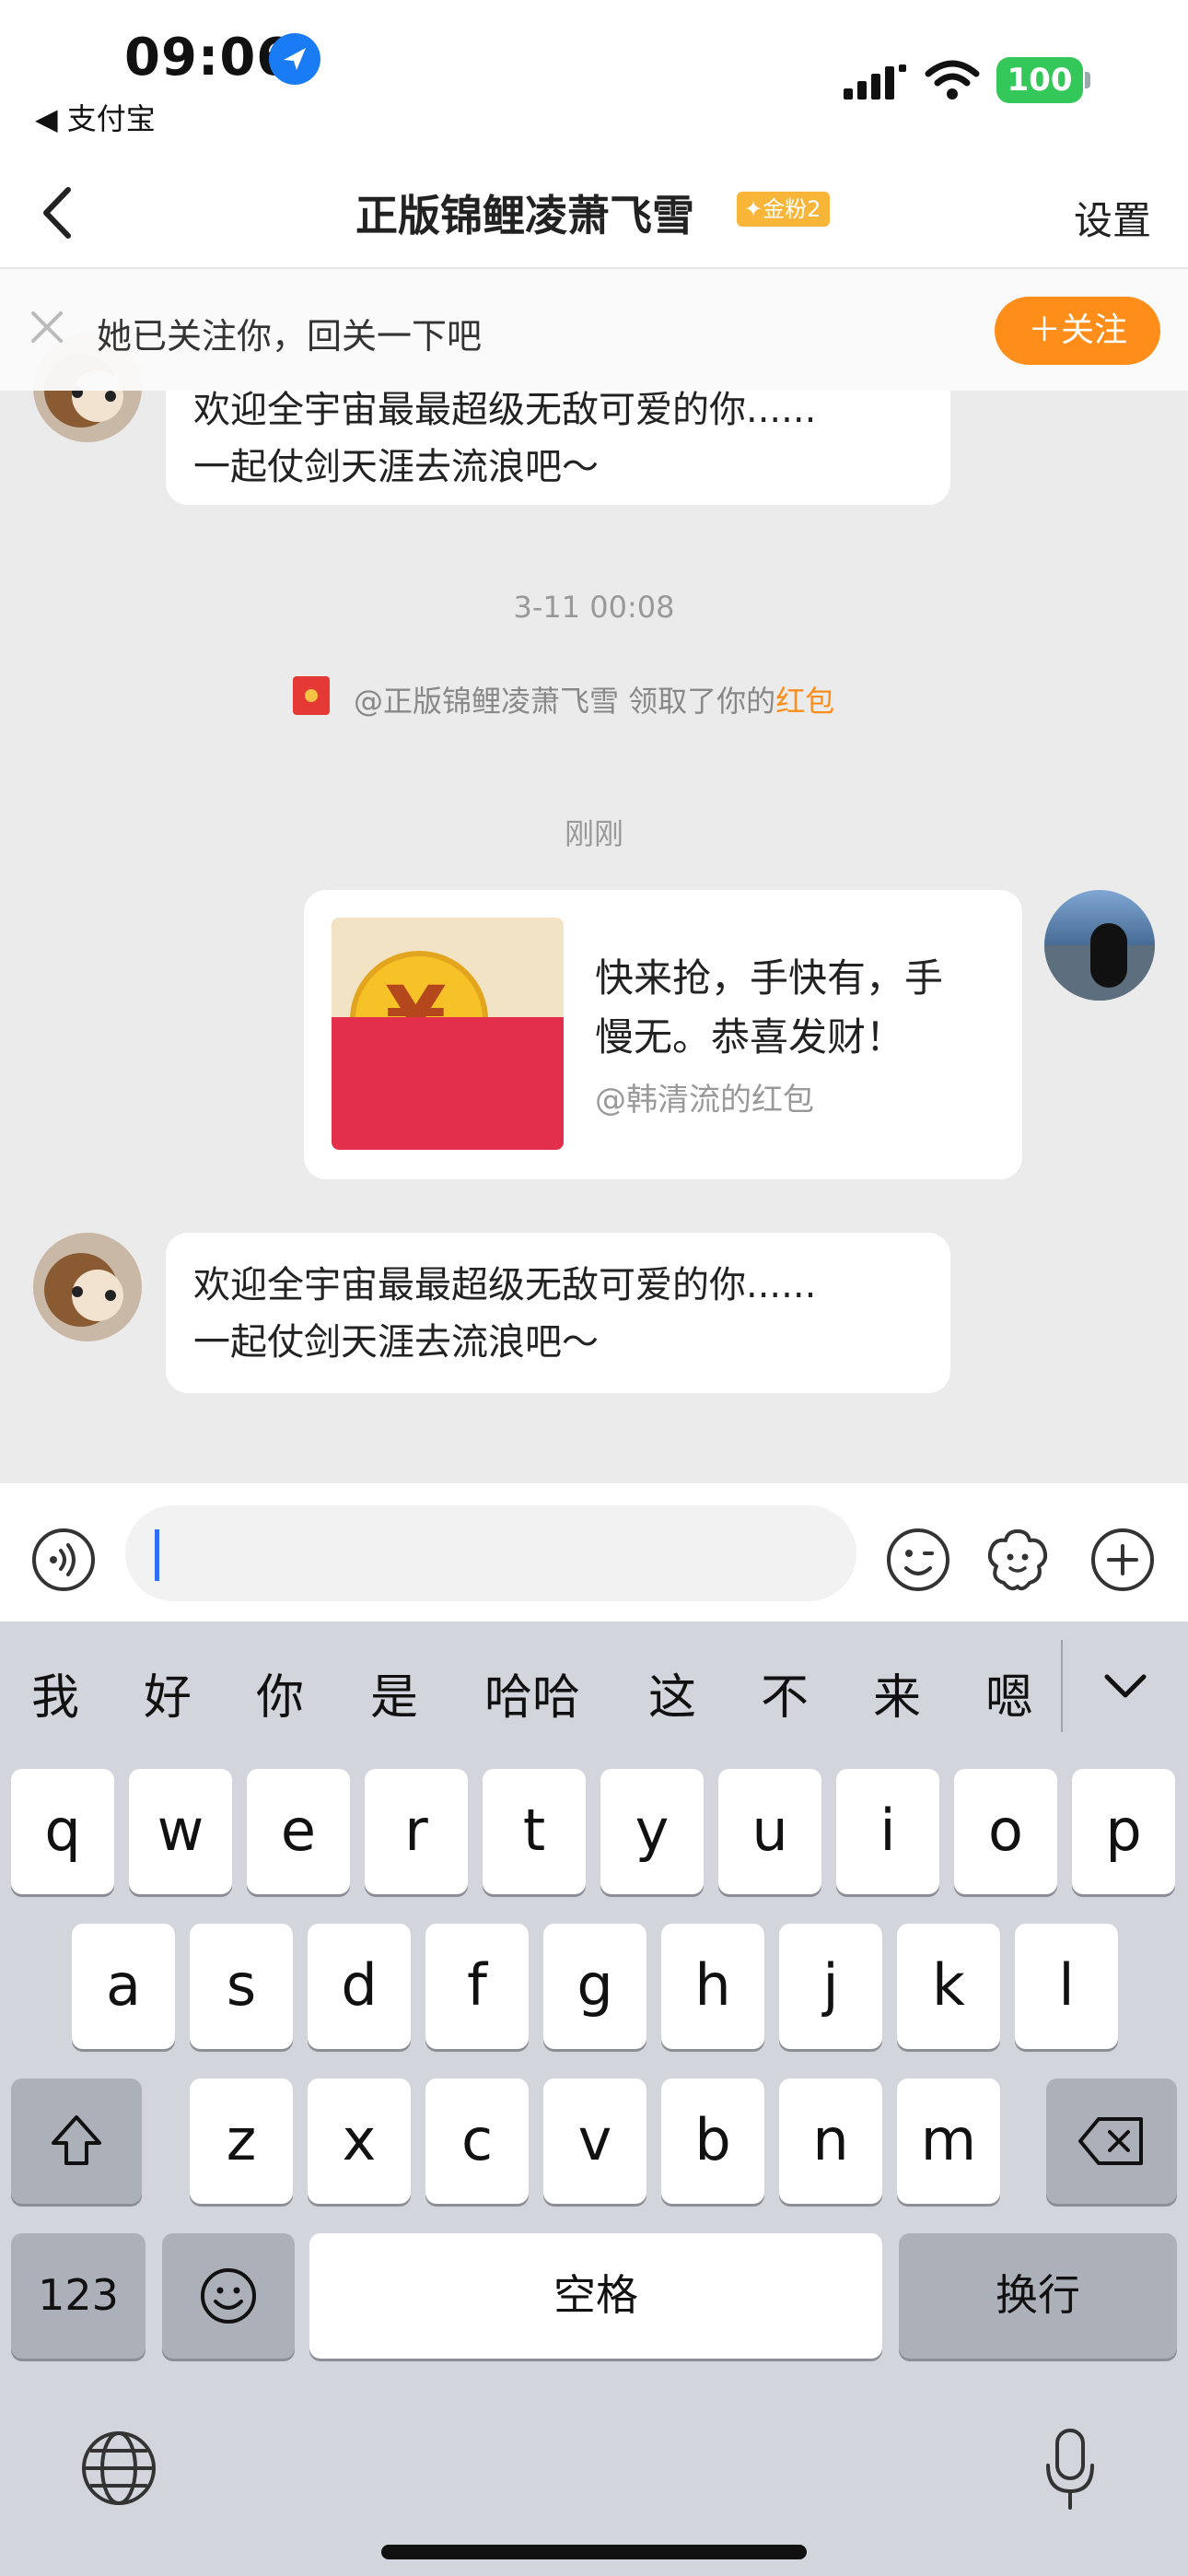 This screenshot has height=2576, width=1188. What do you see at coordinates (157, 1555) in the screenshot?
I see `text-cursor` at bounding box center [157, 1555].